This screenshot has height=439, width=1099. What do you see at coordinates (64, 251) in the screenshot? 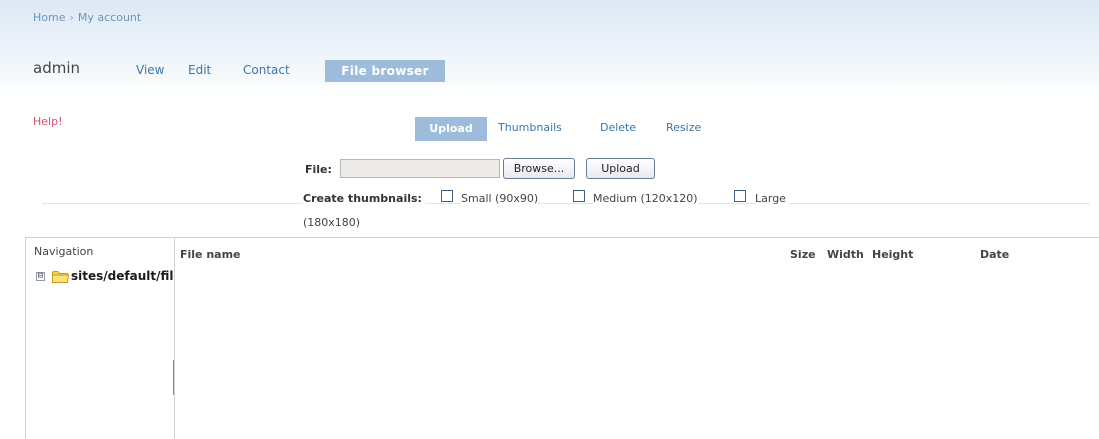
I see `navigation-title: Navigation` at bounding box center [64, 251].